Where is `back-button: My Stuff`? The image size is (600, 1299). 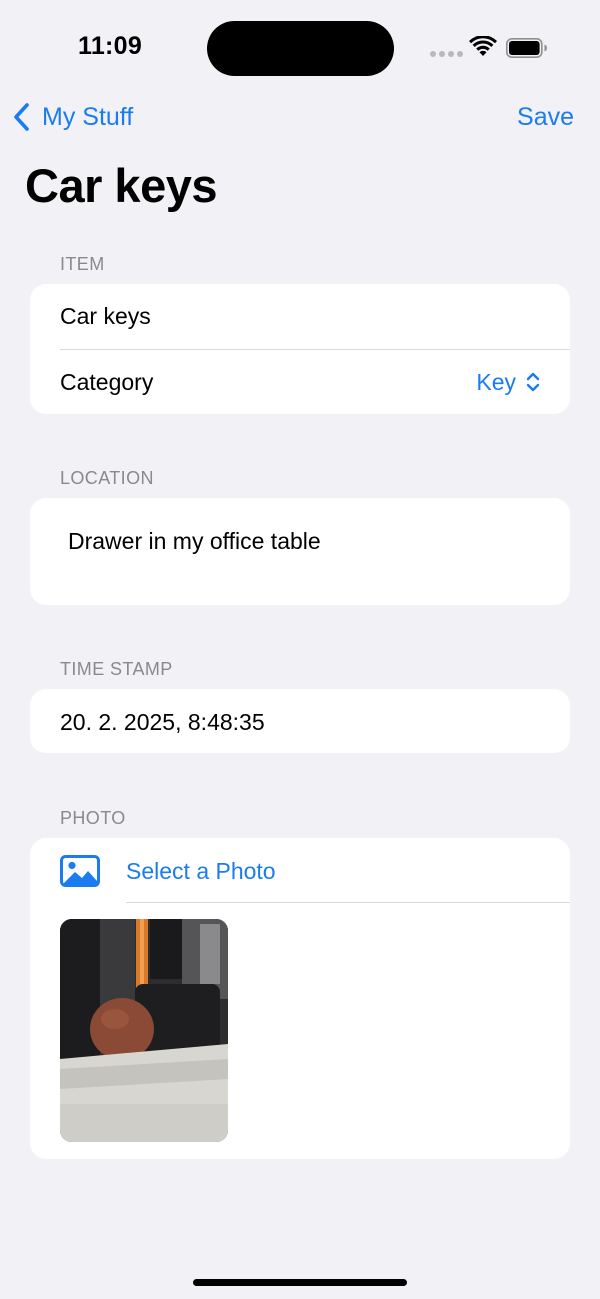 back-button: My Stuff is located at coordinates (72, 117).